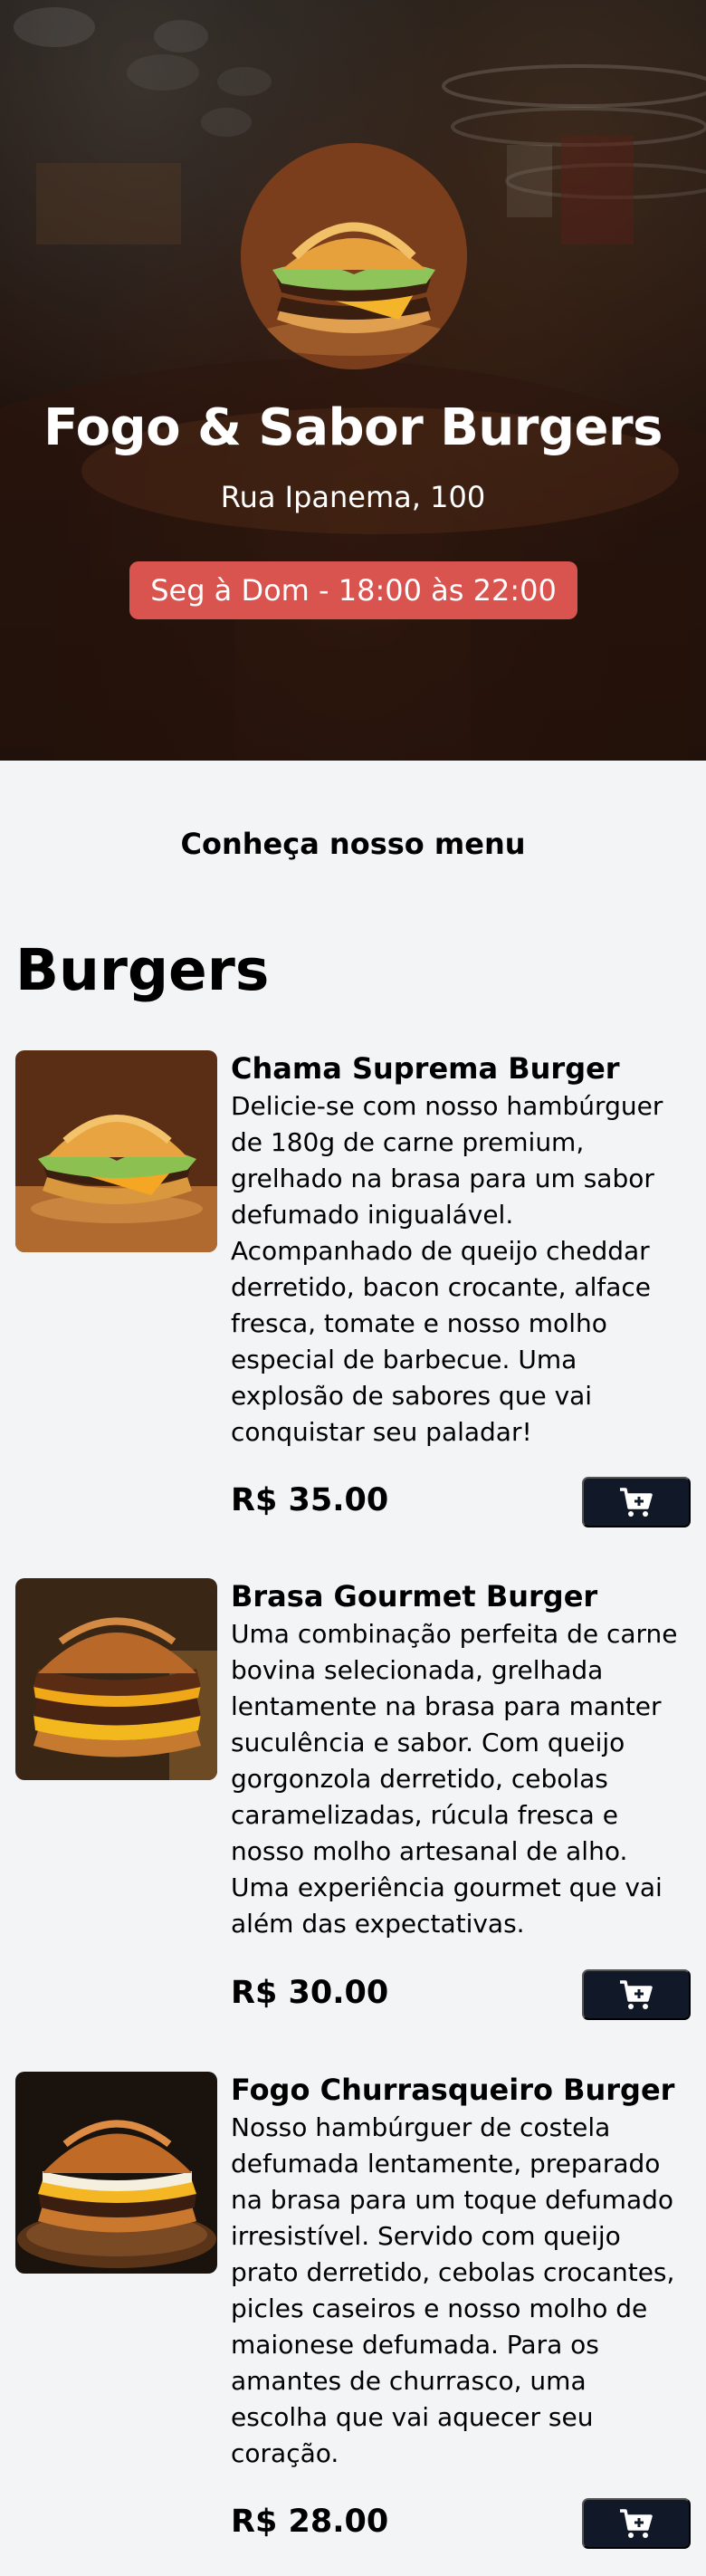 Image resolution: width=706 pixels, height=2576 pixels. Describe the element at coordinates (353, 427) in the screenshot. I see `restaurant-name: Fogo & Sabor Burgers` at that location.